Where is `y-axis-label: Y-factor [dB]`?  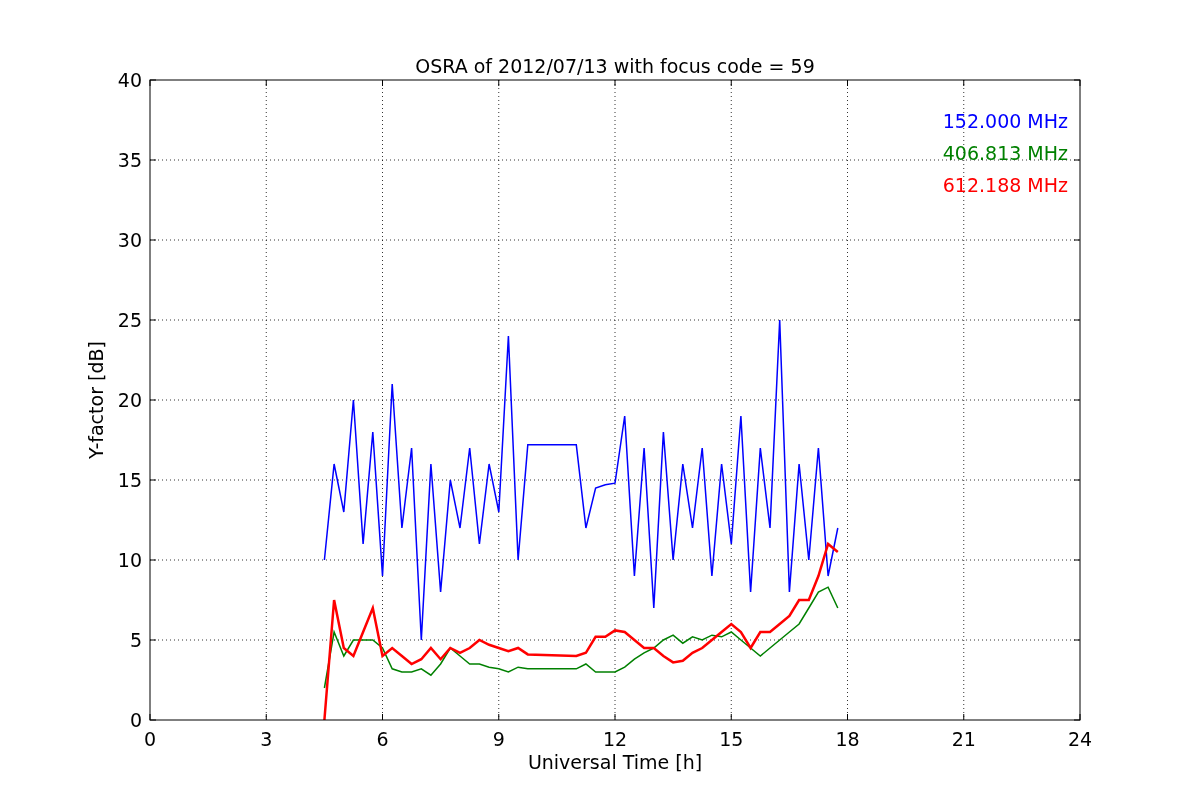
y-axis-label: Y-factor [dB] is located at coordinates (96, 400).